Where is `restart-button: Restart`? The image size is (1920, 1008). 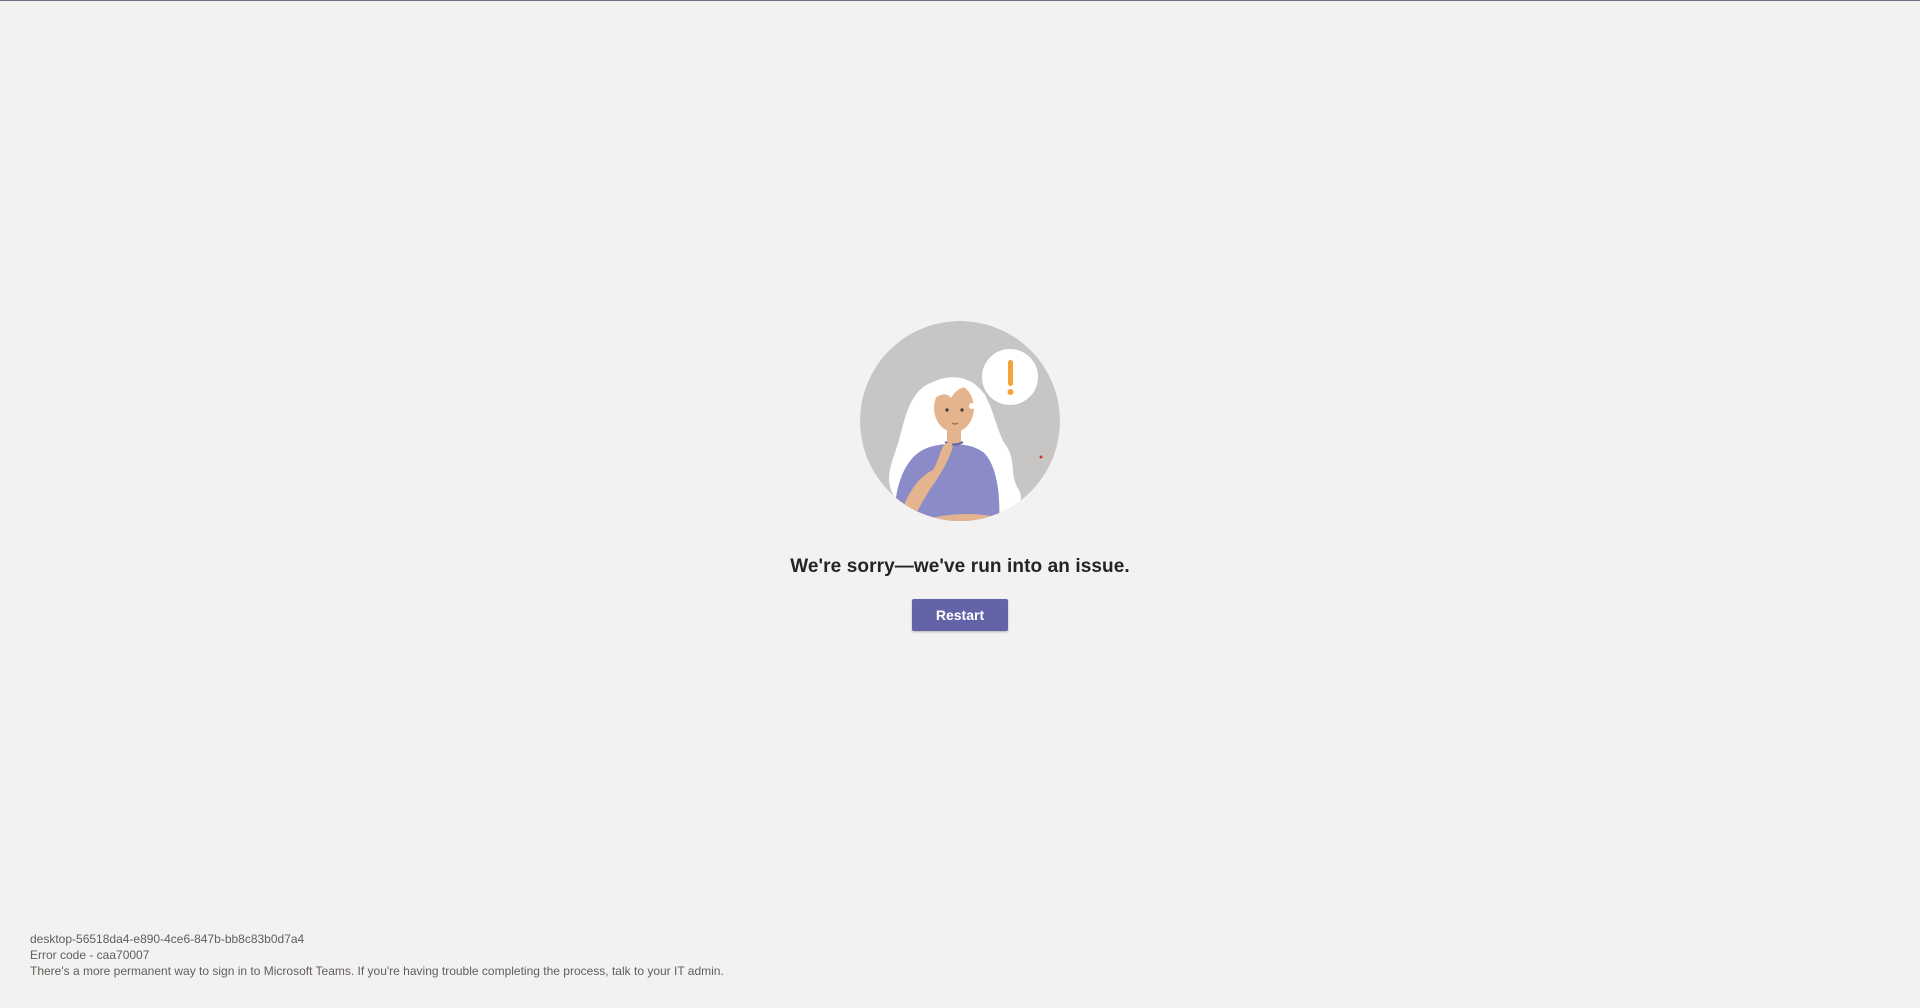 restart-button: Restart is located at coordinates (960, 615).